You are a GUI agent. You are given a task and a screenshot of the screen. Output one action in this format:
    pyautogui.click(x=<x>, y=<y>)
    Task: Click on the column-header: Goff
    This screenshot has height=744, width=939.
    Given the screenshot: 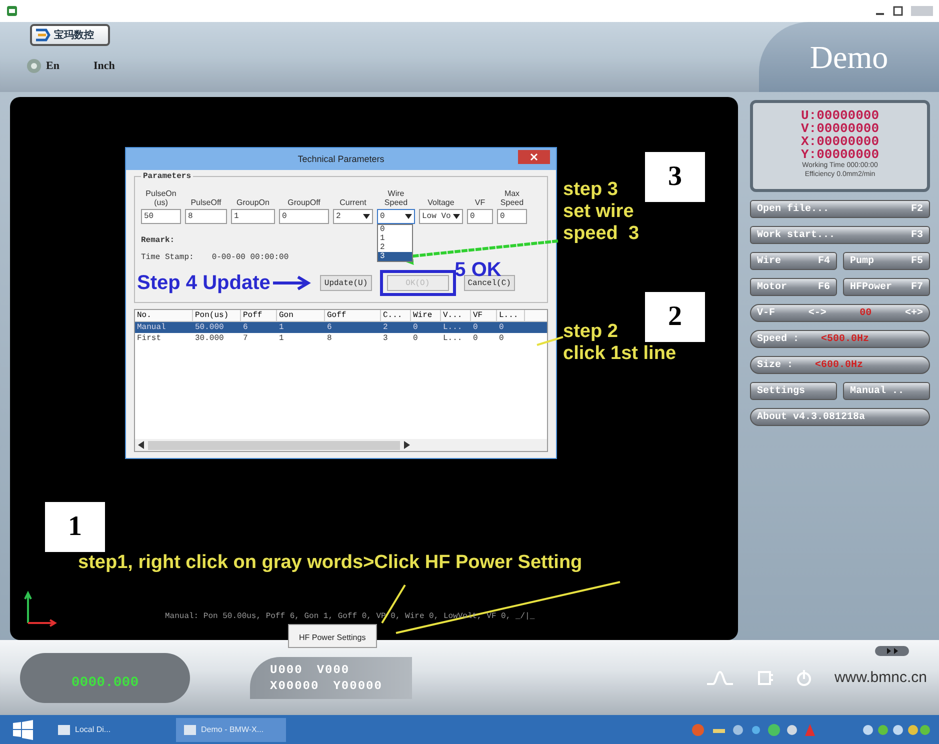 What is the action you would take?
    pyautogui.click(x=353, y=315)
    